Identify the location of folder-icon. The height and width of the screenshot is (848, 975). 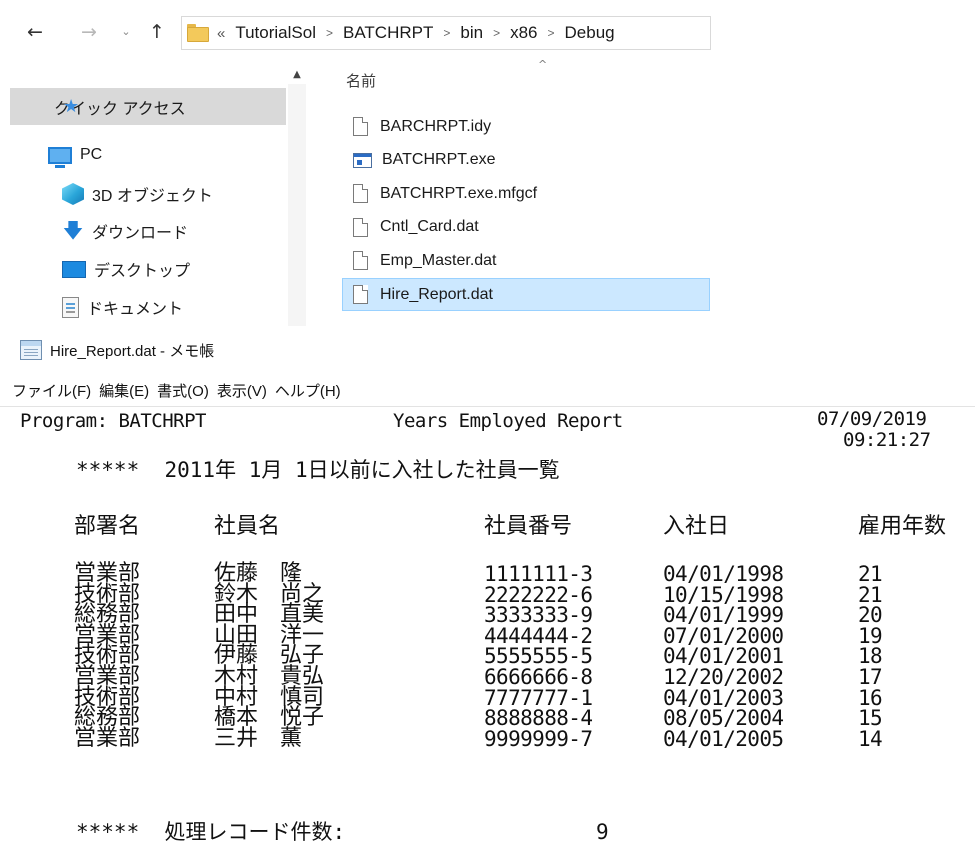
(198, 33).